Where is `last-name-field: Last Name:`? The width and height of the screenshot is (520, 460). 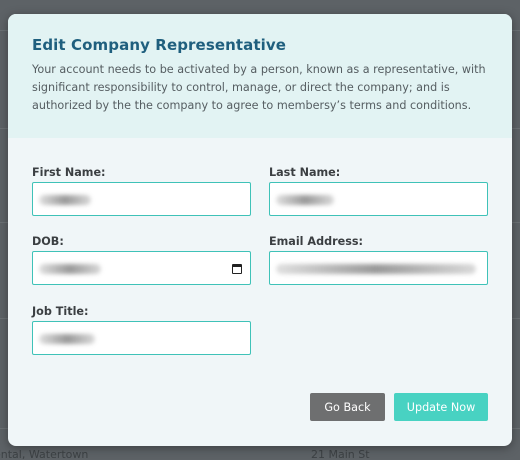
last-name-field: Last Name: is located at coordinates (378, 191).